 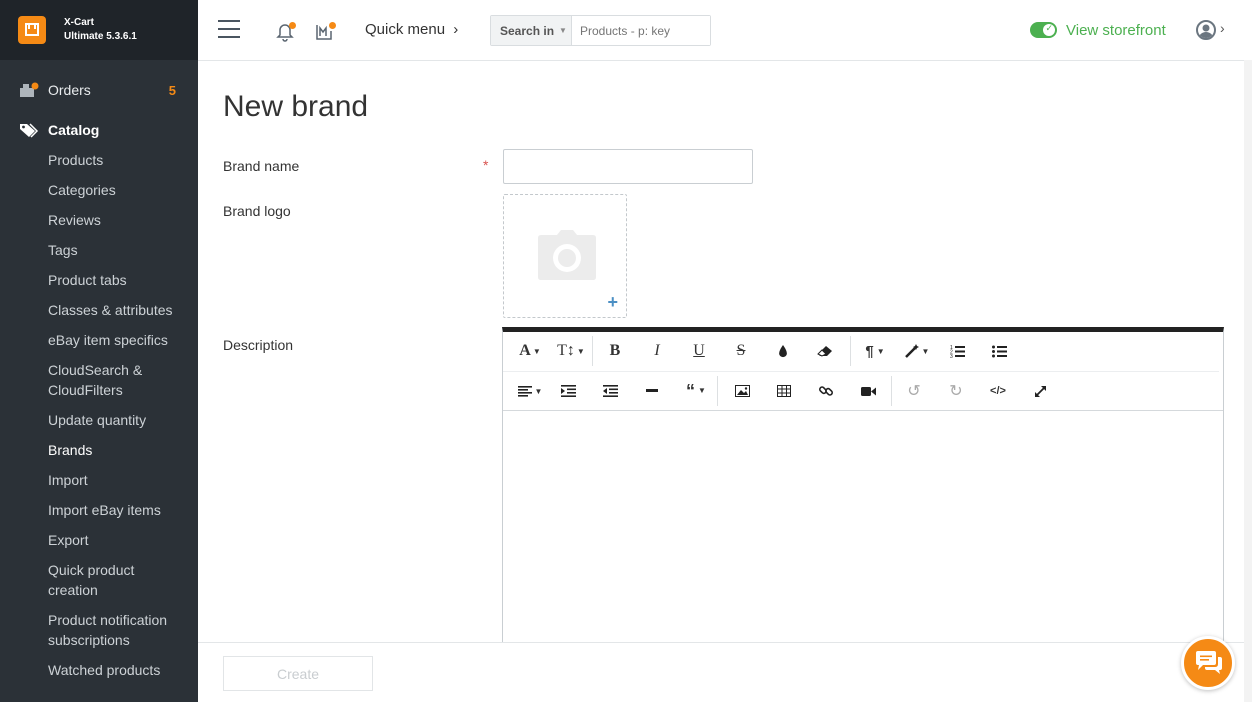 I want to click on caret-down-icon: ▼, so click(x=563, y=30).